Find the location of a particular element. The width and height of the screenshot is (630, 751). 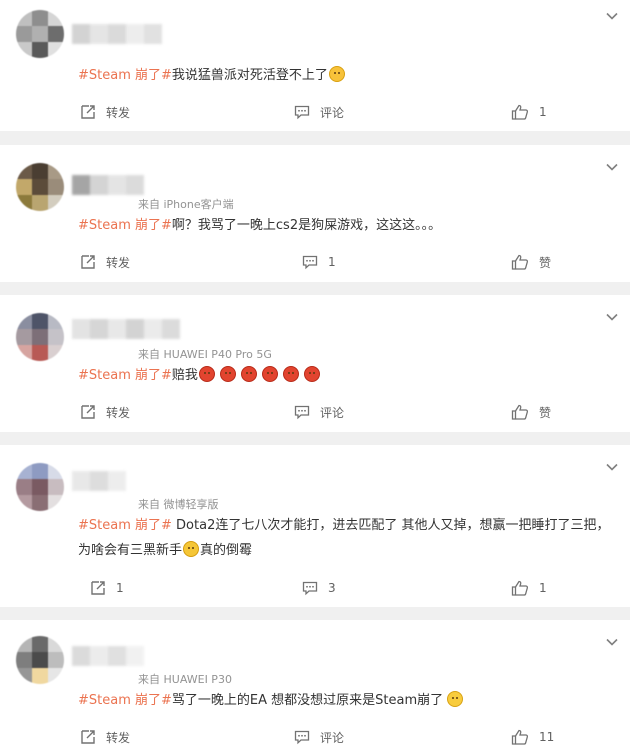

comment-button: 3 is located at coordinates (319, 588).